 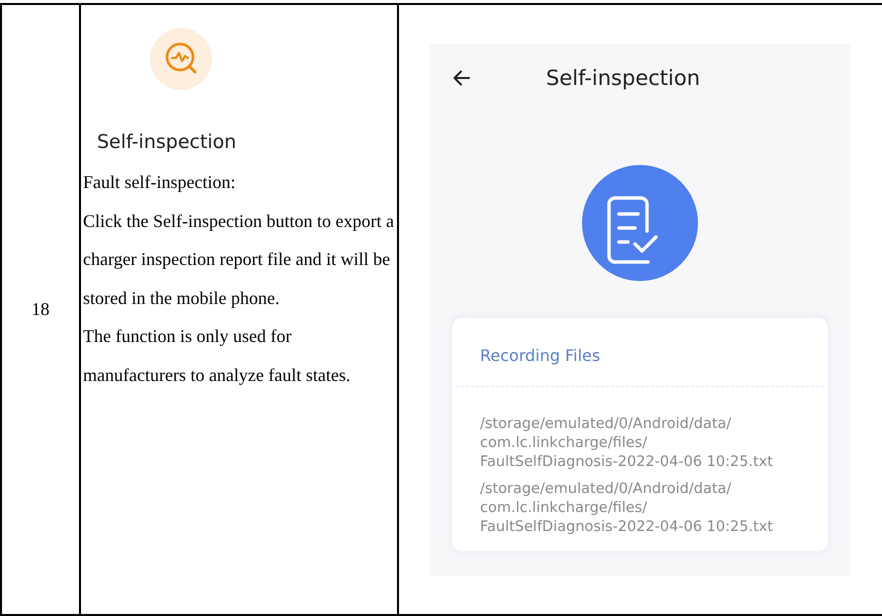 I want to click on back-arrow-icon, so click(x=462, y=78).